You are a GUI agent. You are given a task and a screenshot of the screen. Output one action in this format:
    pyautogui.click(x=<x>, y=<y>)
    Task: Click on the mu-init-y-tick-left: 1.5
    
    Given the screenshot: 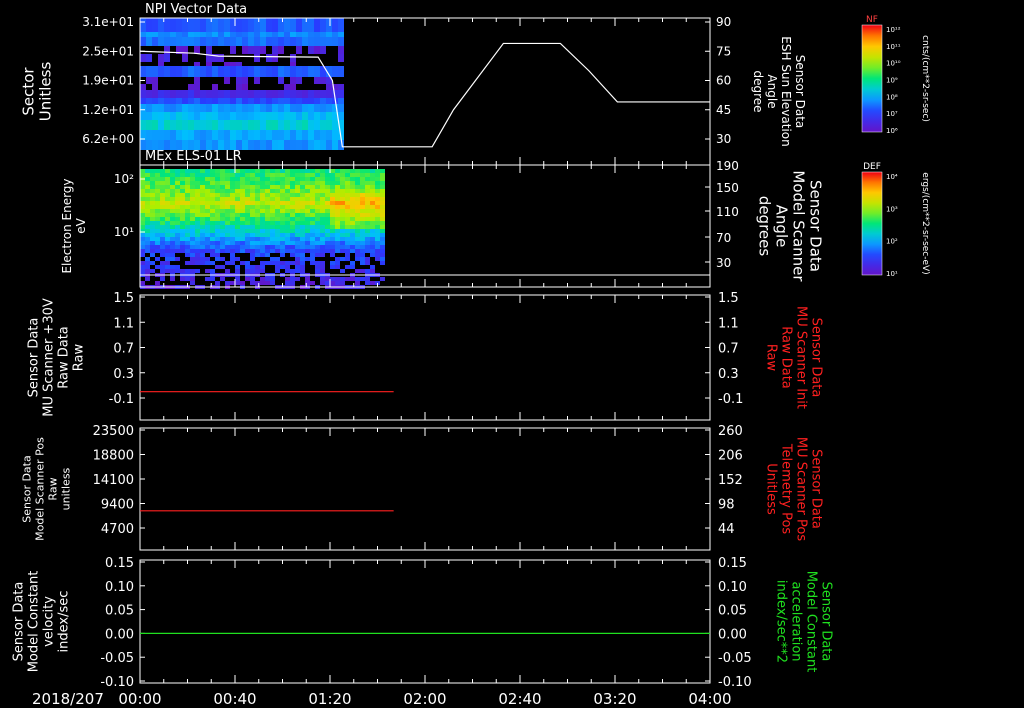 What is the action you would take?
    pyautogui.click(x=123, y=298)
    